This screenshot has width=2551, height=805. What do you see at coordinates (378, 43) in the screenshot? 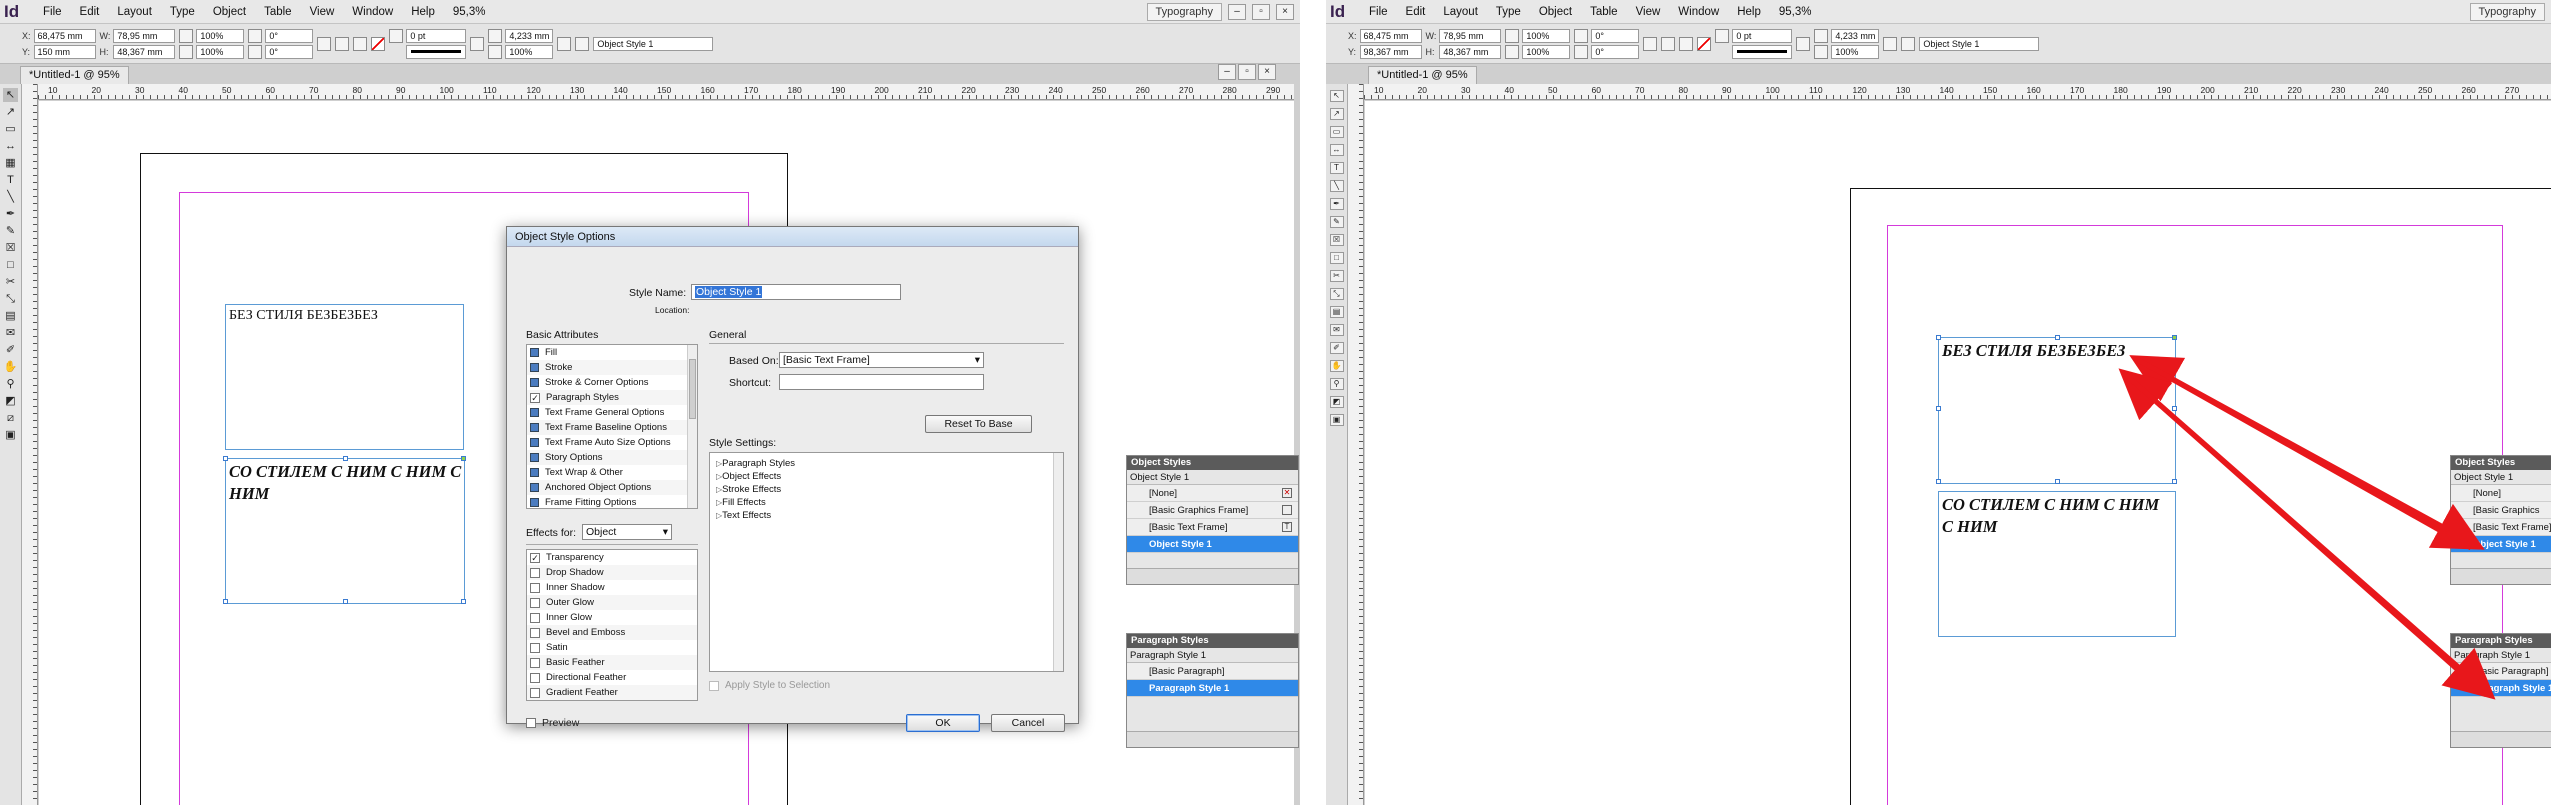
I see `fill-none-icon` at bounding box center [378, 43].